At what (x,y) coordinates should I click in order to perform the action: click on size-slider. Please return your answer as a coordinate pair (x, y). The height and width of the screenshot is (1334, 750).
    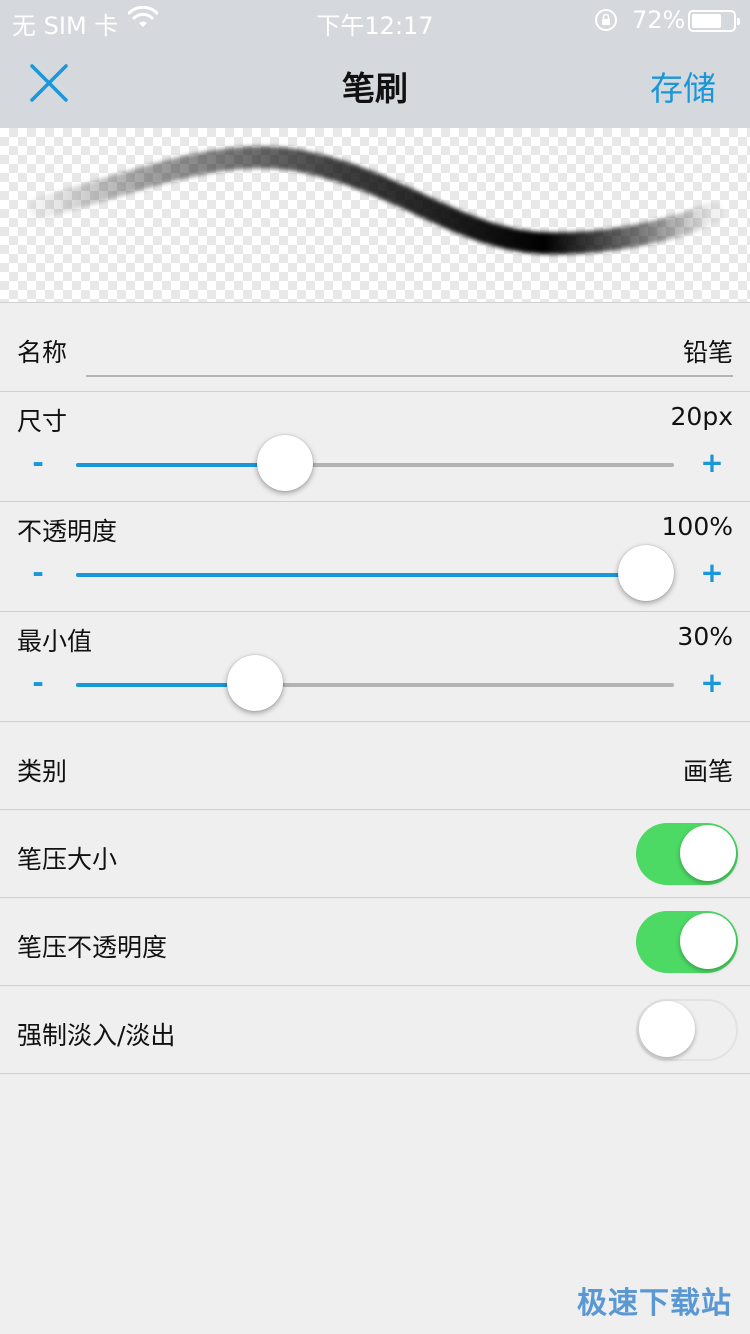
    Looking at the image, I should click on (375, 463).